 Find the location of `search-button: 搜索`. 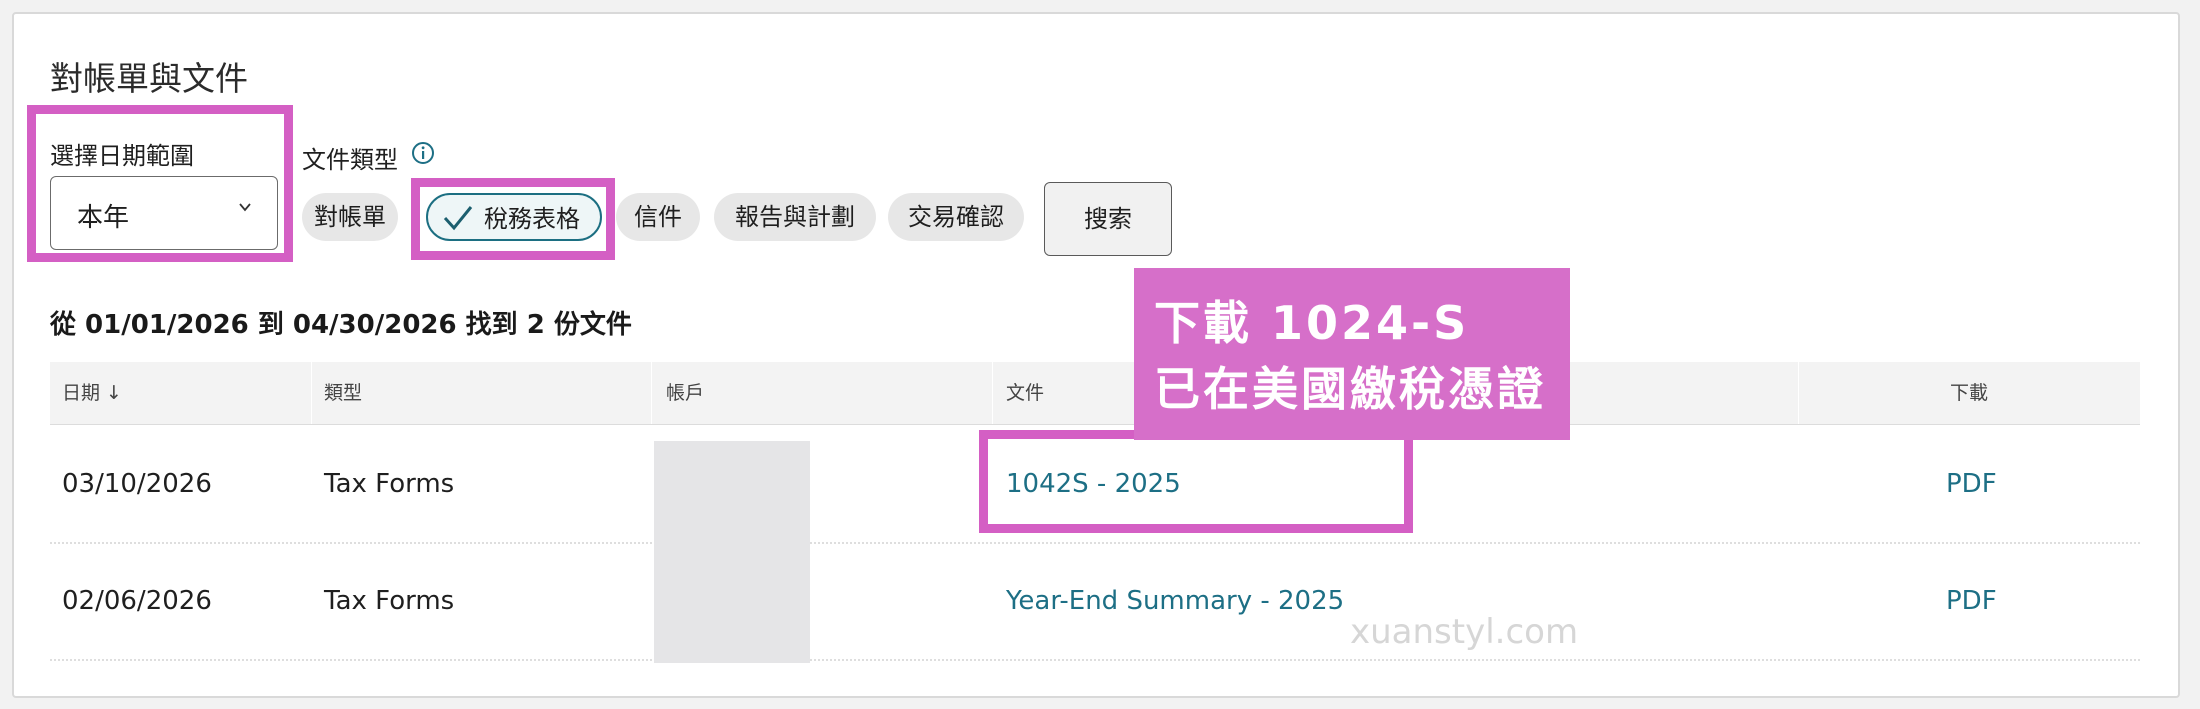

search-button: 搜索 is located at coordinates (1108, 219).